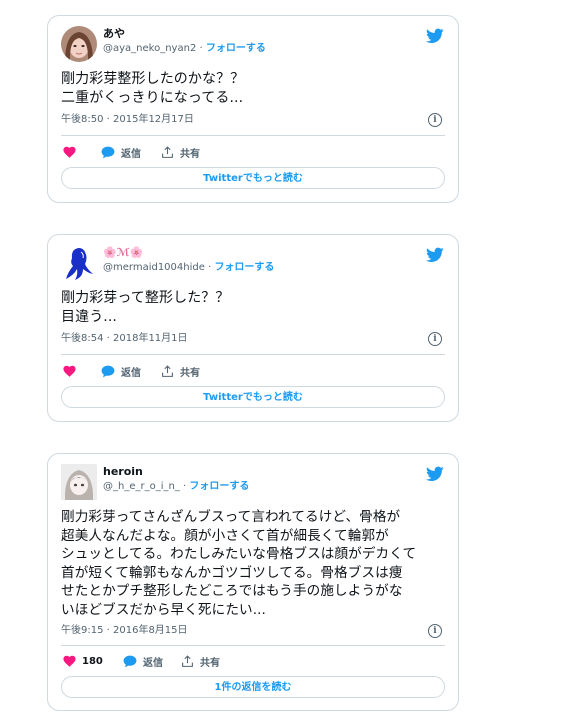 The image size is (571, 726). What do you see at coordinates (253, 687) in the screenshot?
I see `read-more-button: 1件の返信を読む` at bounding box center [253, 687].